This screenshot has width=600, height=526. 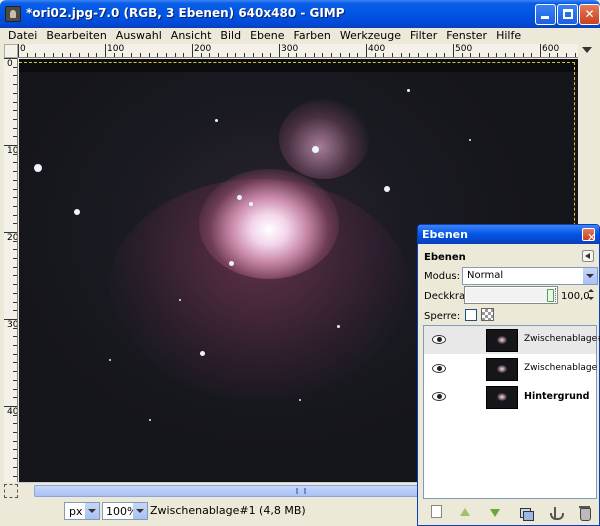 I want to click on lower-layer-icon, so click(x=495, y=513).